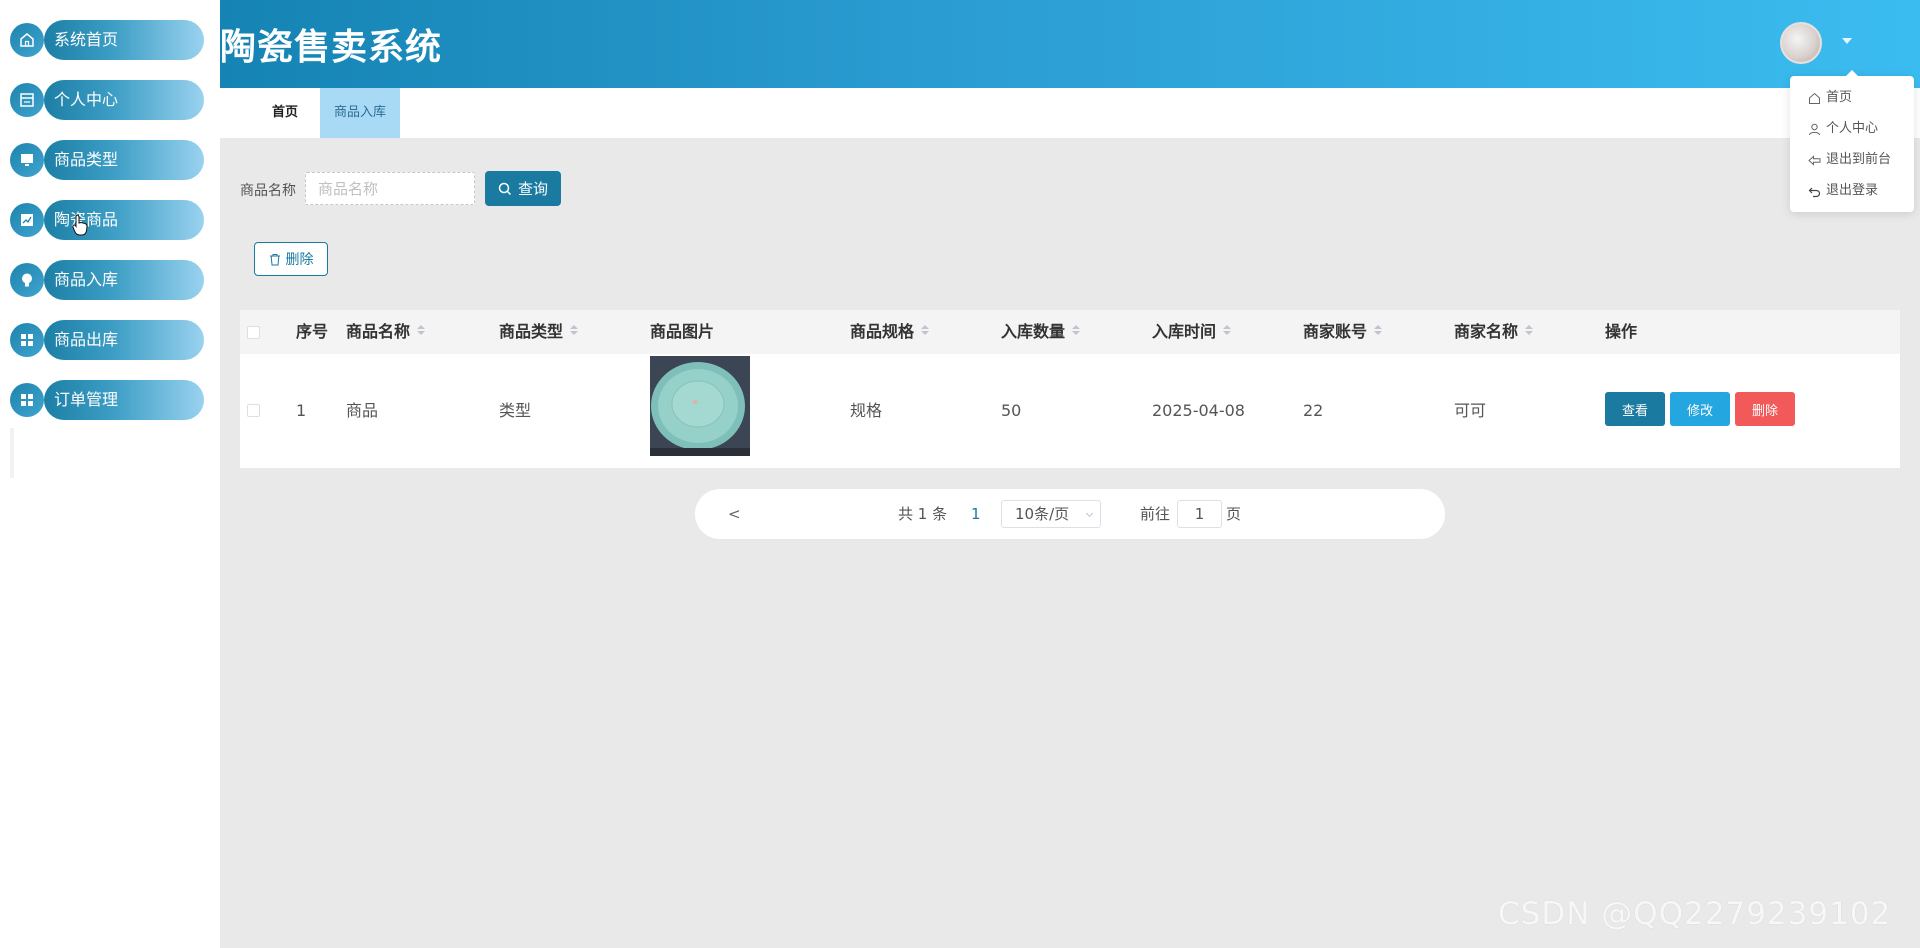 The height and width of the screenshot is (948, 1920). What do you see at coordinates (331, 47) in the screenshot?
I see `app-title: 陶瓷售卖系统` at bounding box center [331, 47].